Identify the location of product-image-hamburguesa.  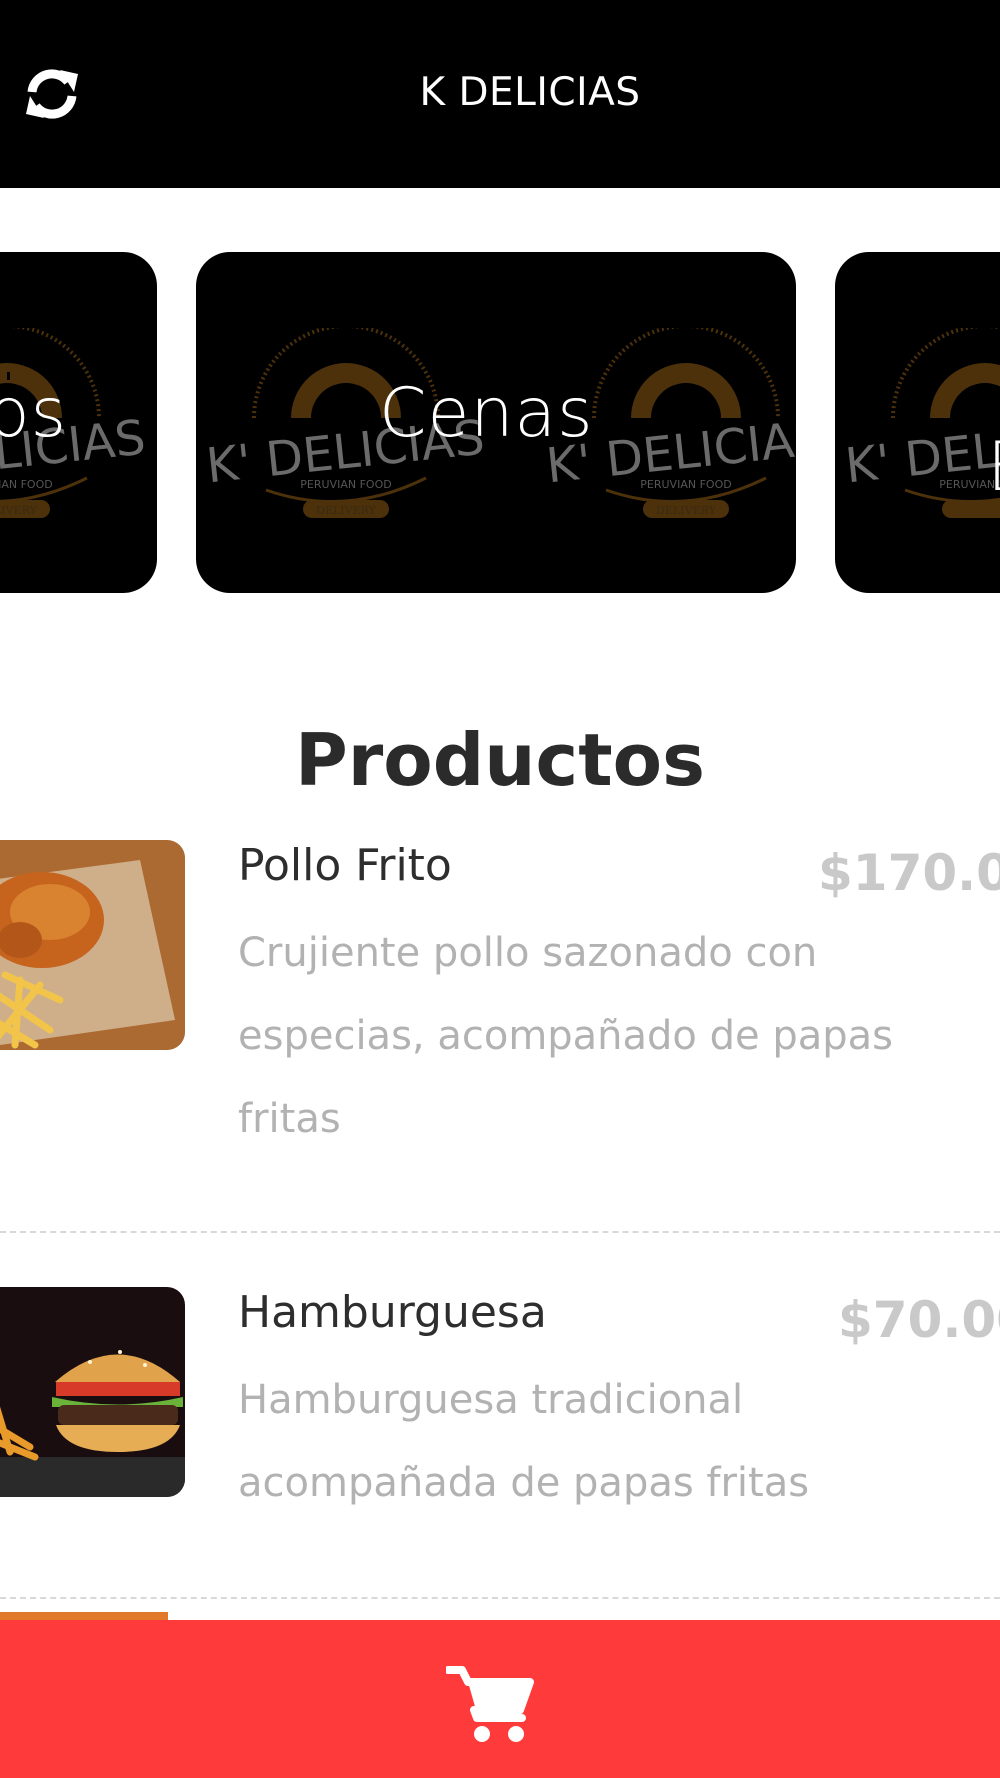
(92, 1392).